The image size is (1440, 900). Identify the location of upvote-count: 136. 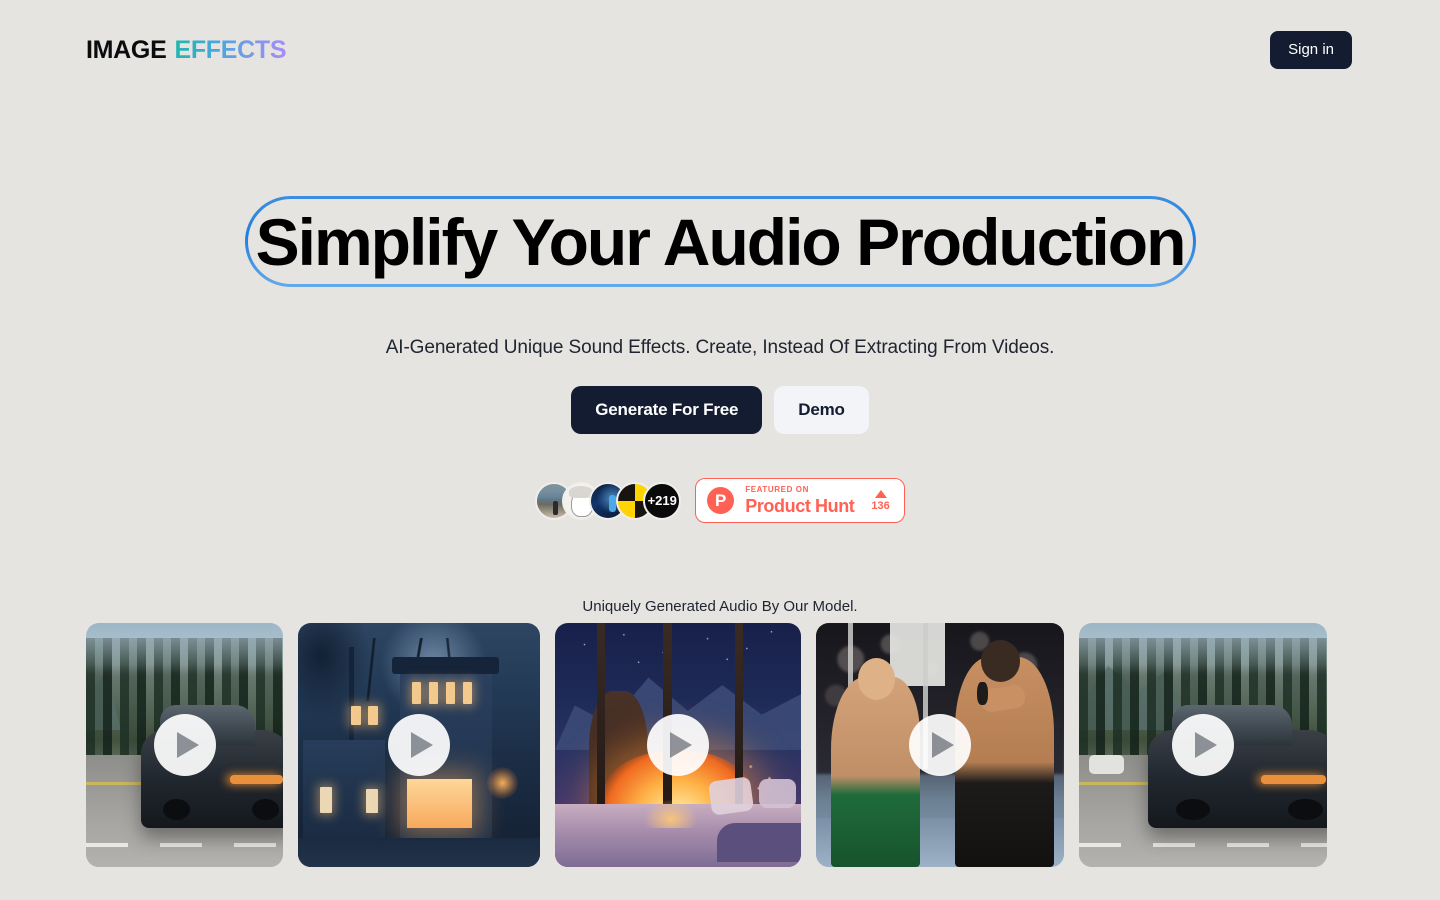
(880, 505).